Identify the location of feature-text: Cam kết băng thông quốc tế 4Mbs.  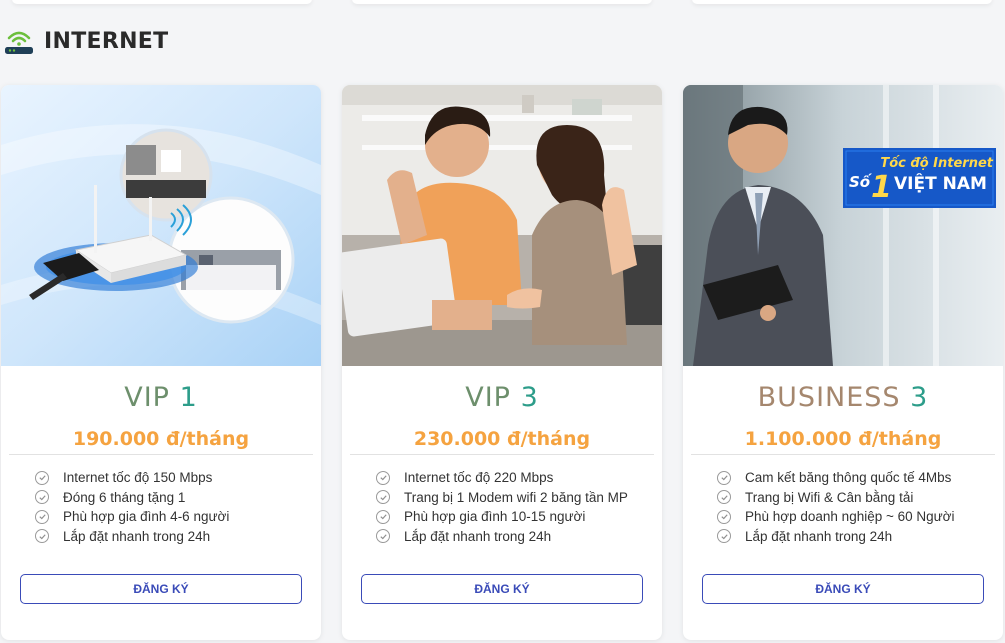
(848, 478).